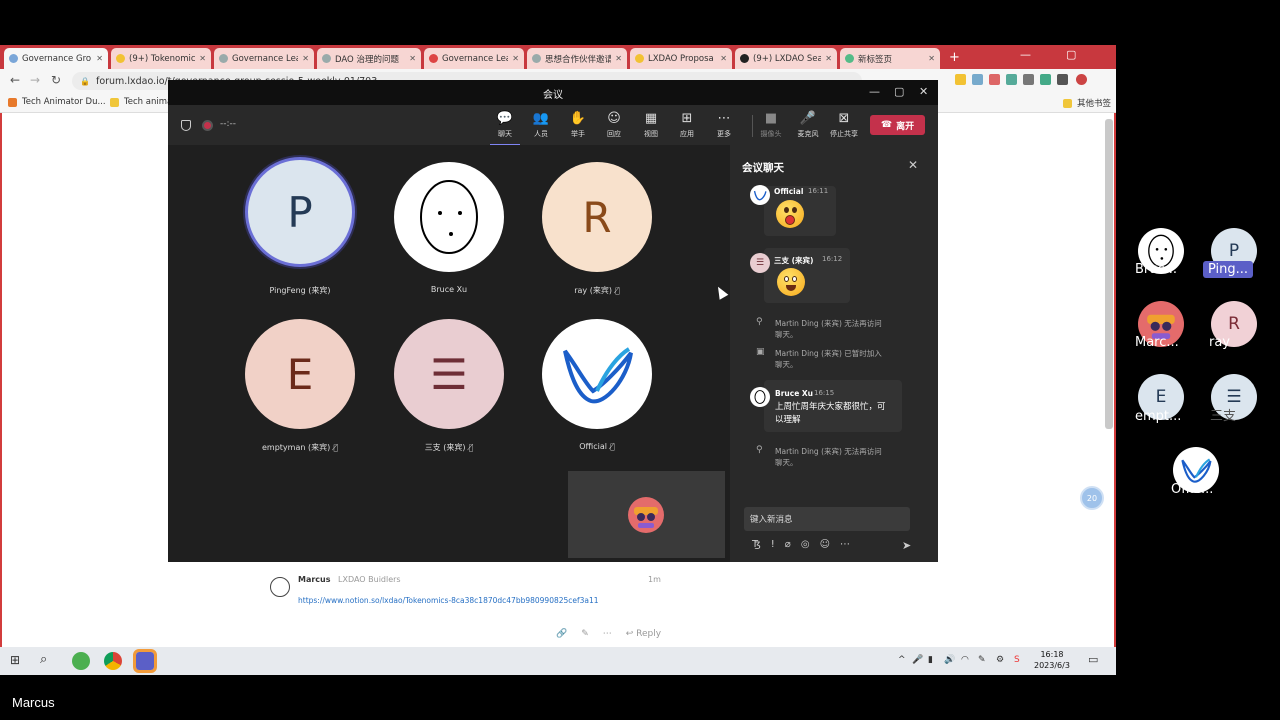 This screenshot has width=1280, height=720. I want to click on tool-apps-button: ⊞ 应用, so click(687, 125).